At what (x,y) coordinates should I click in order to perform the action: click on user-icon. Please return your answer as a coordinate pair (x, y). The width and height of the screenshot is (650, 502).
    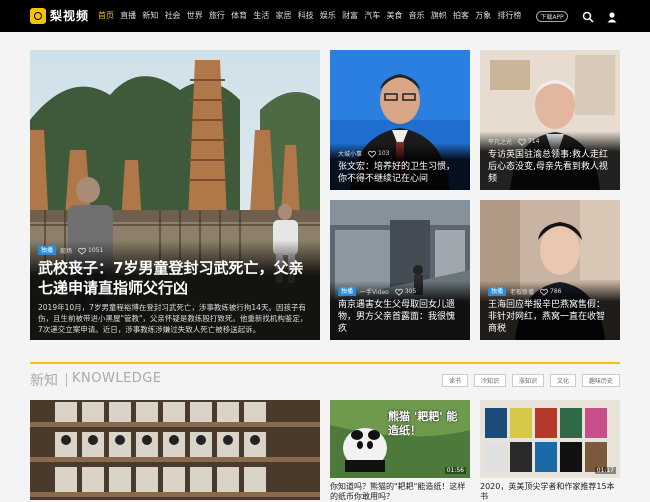
    Looking at the image, I should click on (612, 17).